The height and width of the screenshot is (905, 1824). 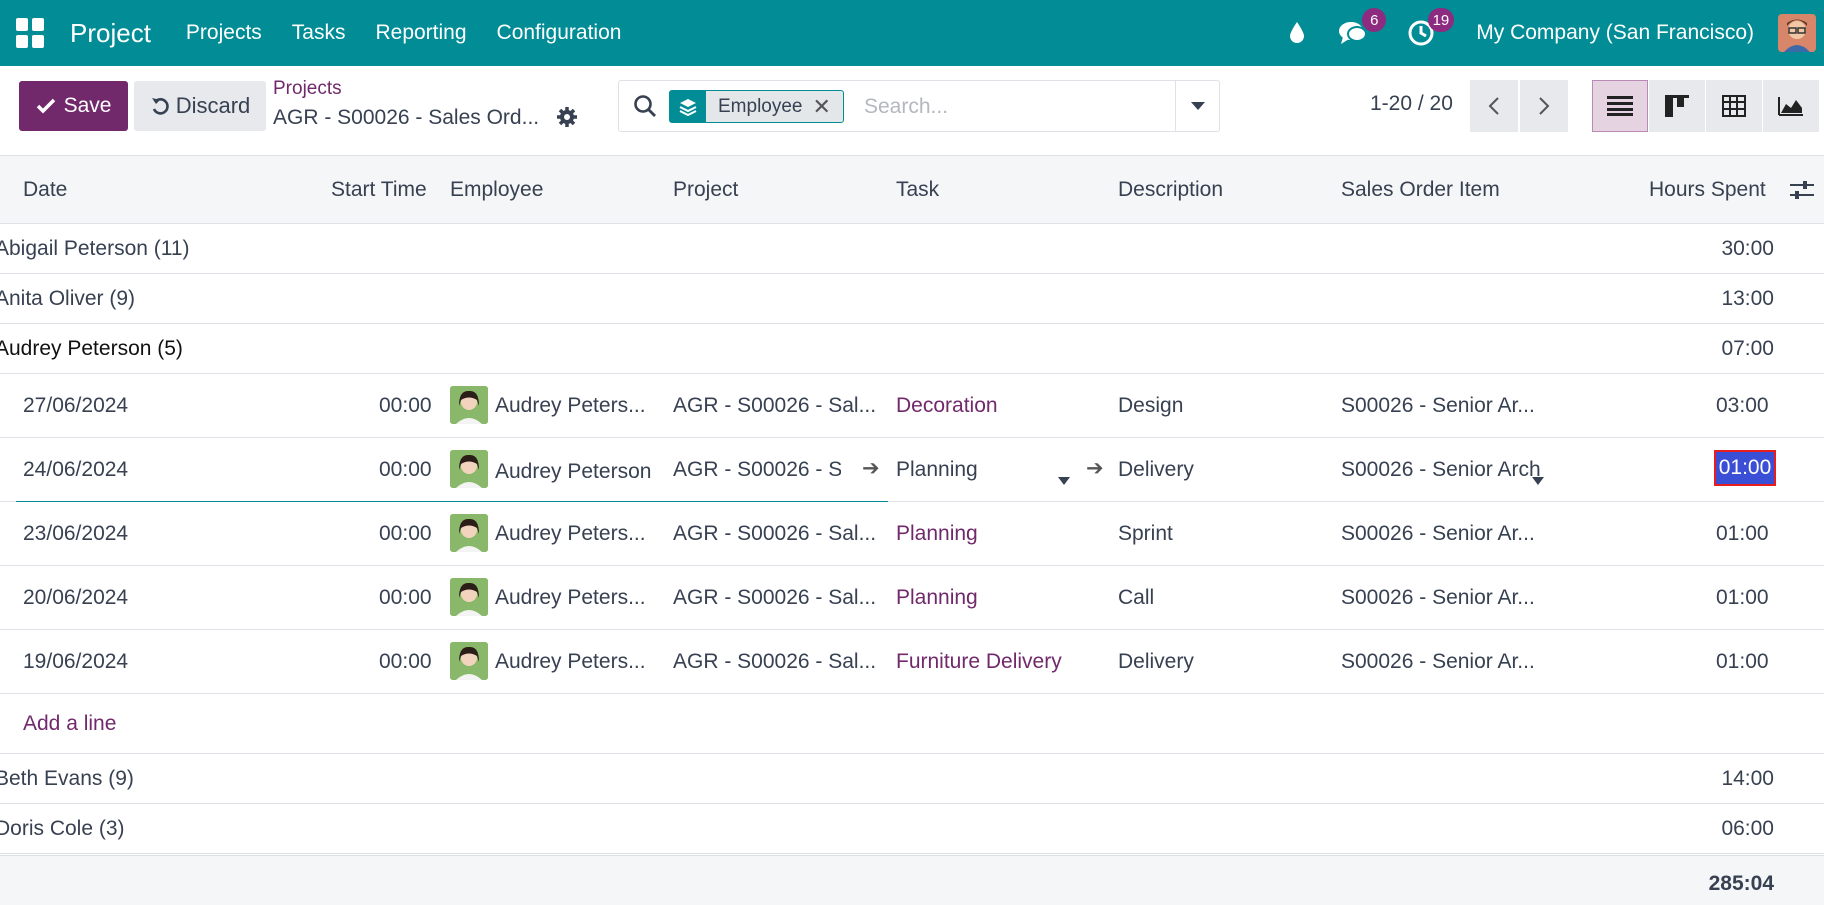 I want to click on task-dropdown-caret-icon, so click(x=1064, y=479).